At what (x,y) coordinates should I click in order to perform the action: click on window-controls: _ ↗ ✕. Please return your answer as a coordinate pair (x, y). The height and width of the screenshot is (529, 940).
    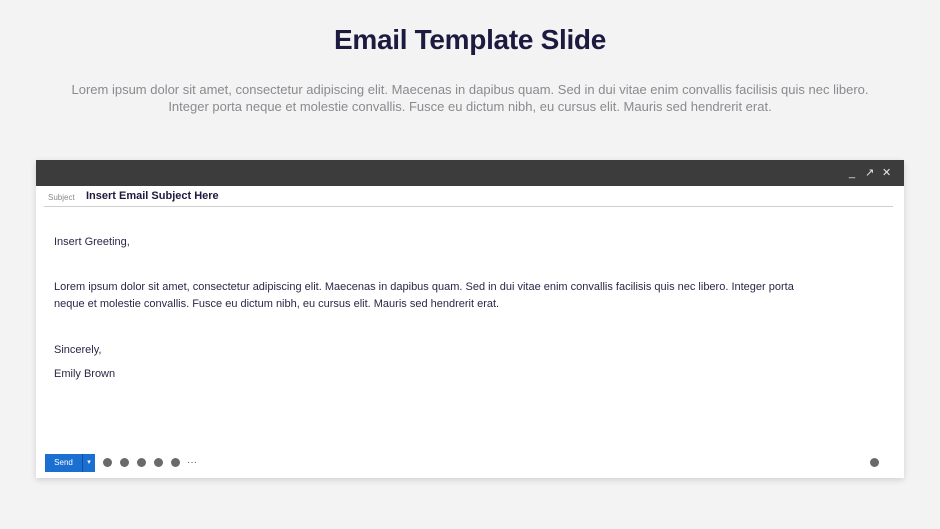
    Looking at the image, I should click on (869, 173).